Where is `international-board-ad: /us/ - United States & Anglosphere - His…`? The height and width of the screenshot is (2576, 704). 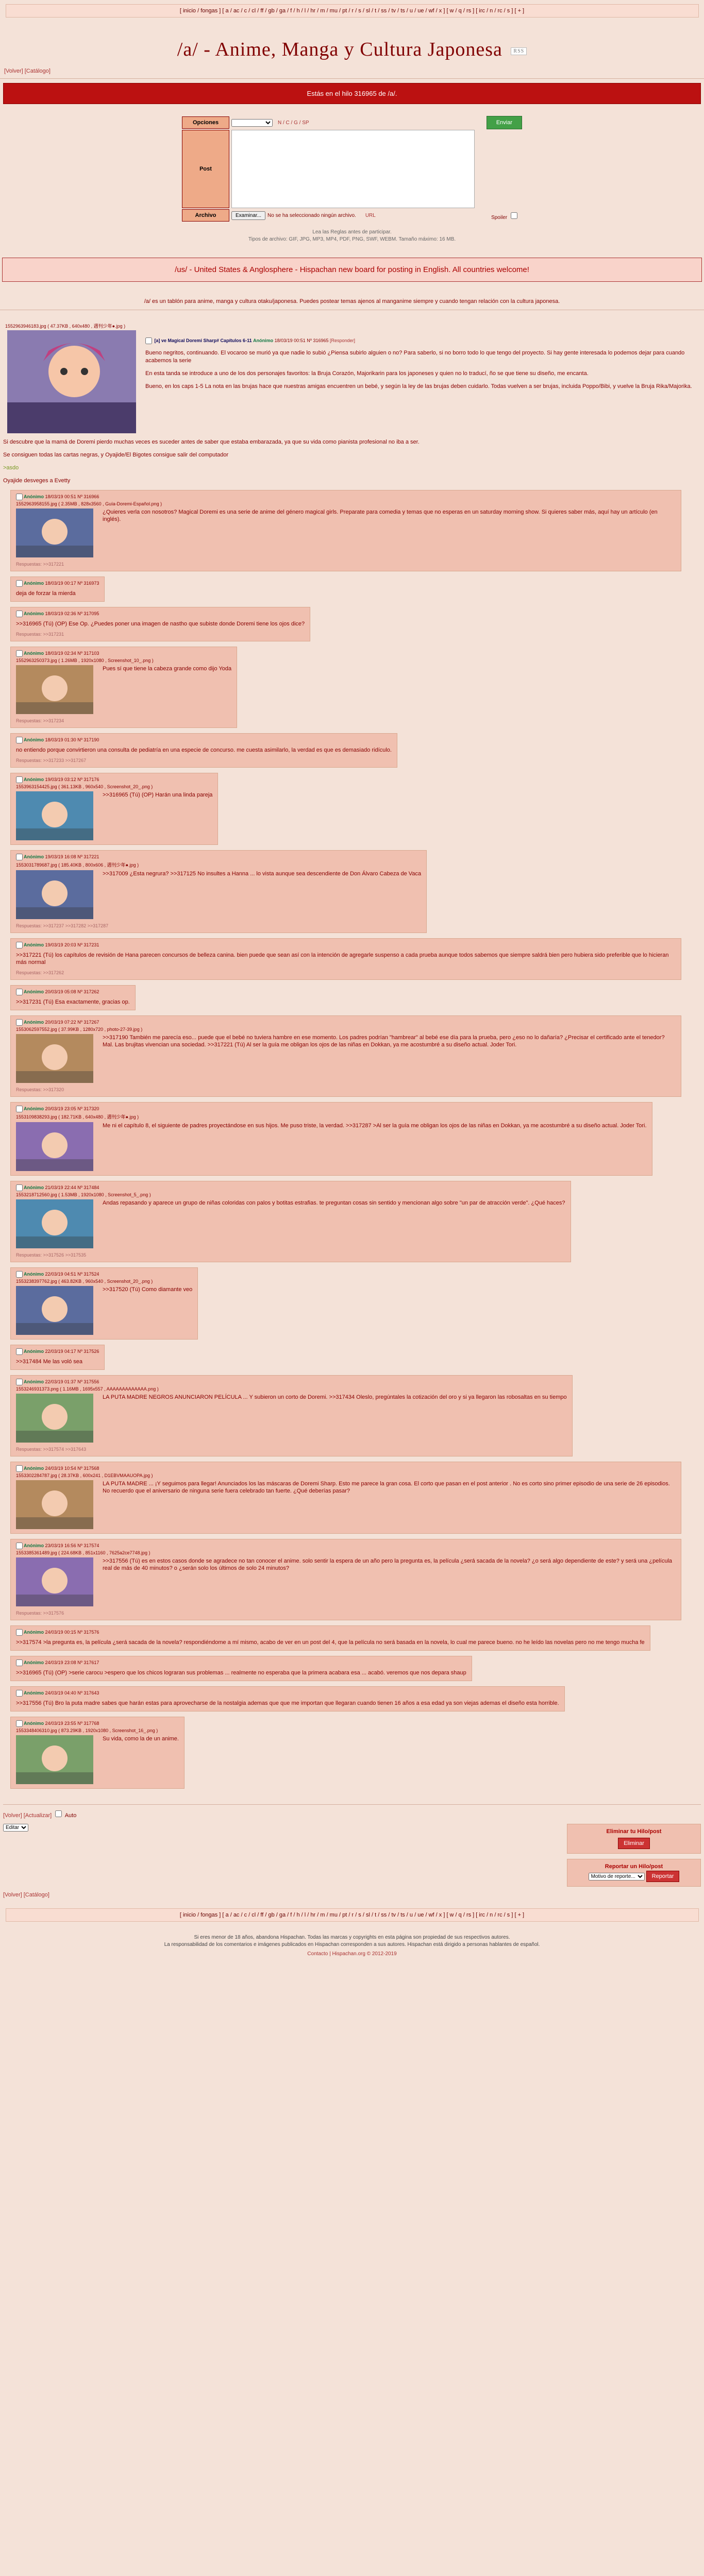 international-board-ad: /us/ - United States & Anglosphere - His… is located at coordinates (352, 270).